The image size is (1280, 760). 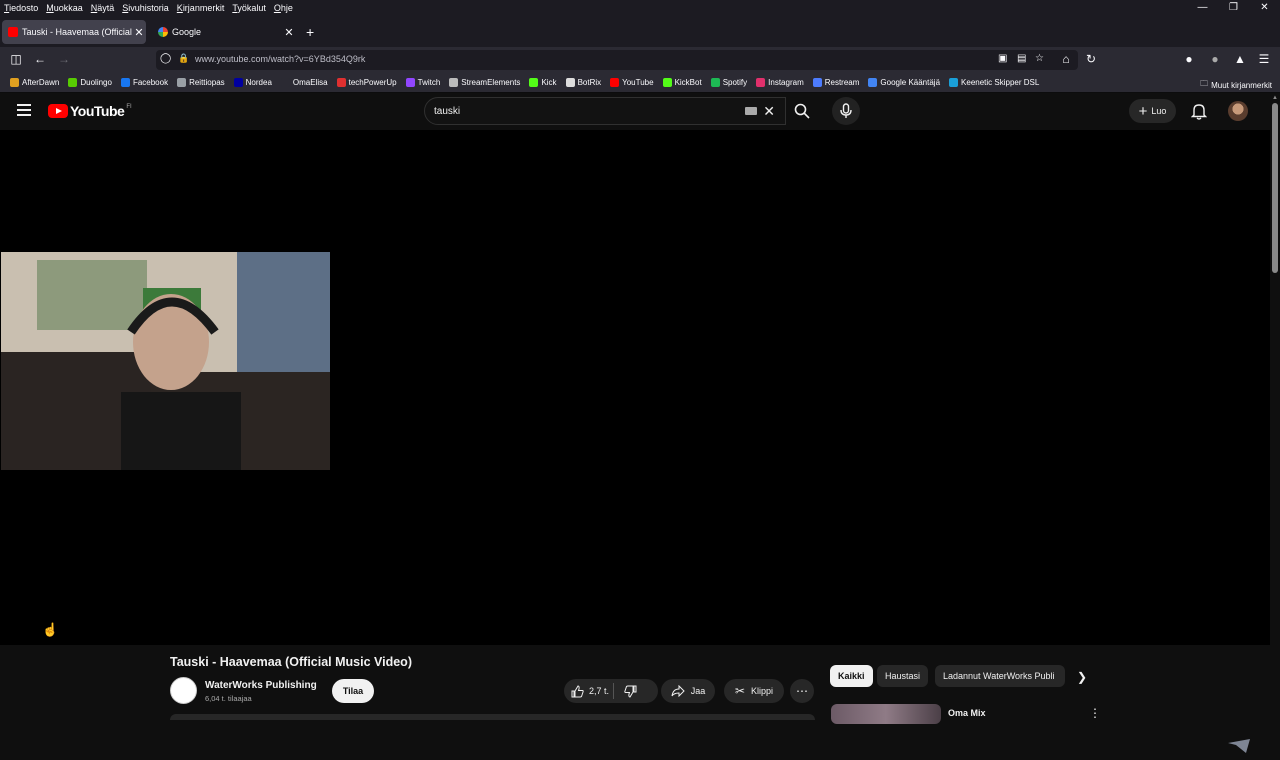 I want to click on bookmark-item: techPowerUp, so click(x=366, y=82).